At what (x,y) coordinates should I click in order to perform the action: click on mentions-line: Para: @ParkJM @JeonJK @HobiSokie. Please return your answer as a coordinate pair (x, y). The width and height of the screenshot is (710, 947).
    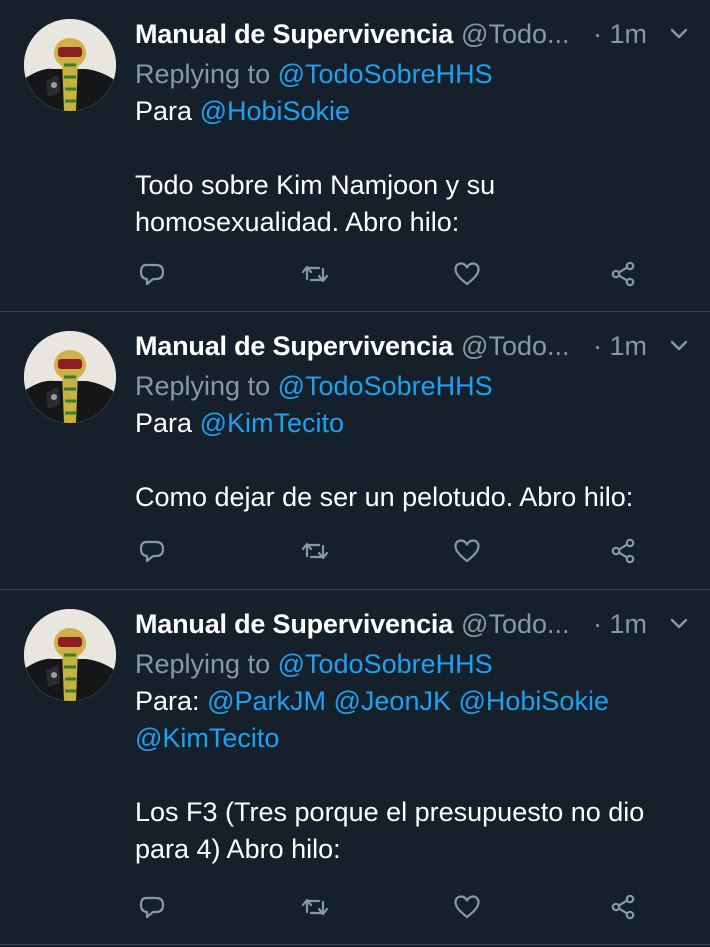
    Looking at the image, I should click on (412, 701).